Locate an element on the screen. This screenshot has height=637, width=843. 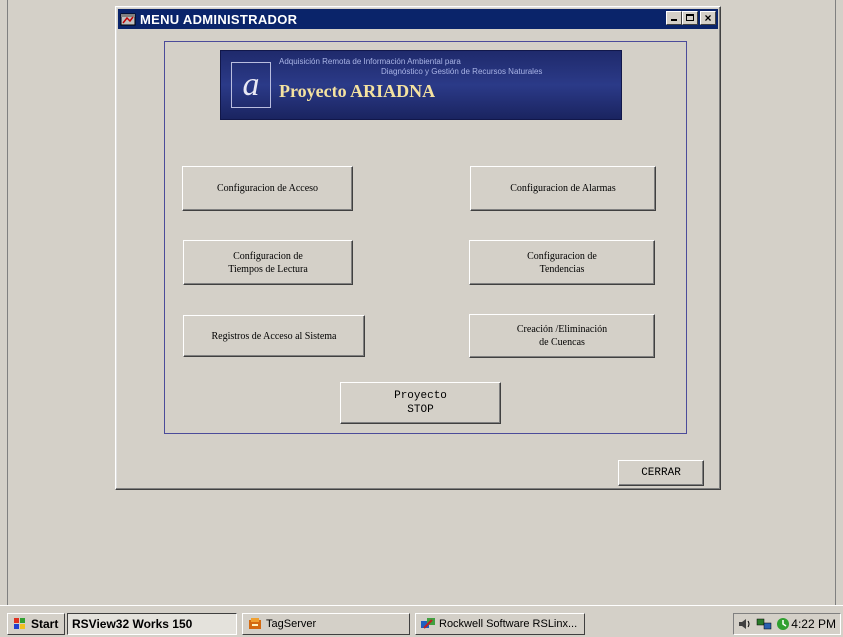
clock: 4:22 PM is located at coordinates (813, 624).